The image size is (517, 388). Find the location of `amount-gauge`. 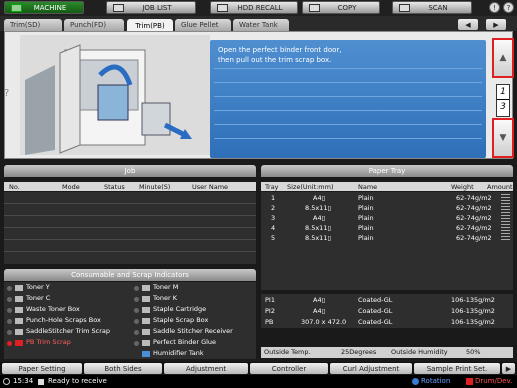

amount-gauge is located at coordinates (505, 218).